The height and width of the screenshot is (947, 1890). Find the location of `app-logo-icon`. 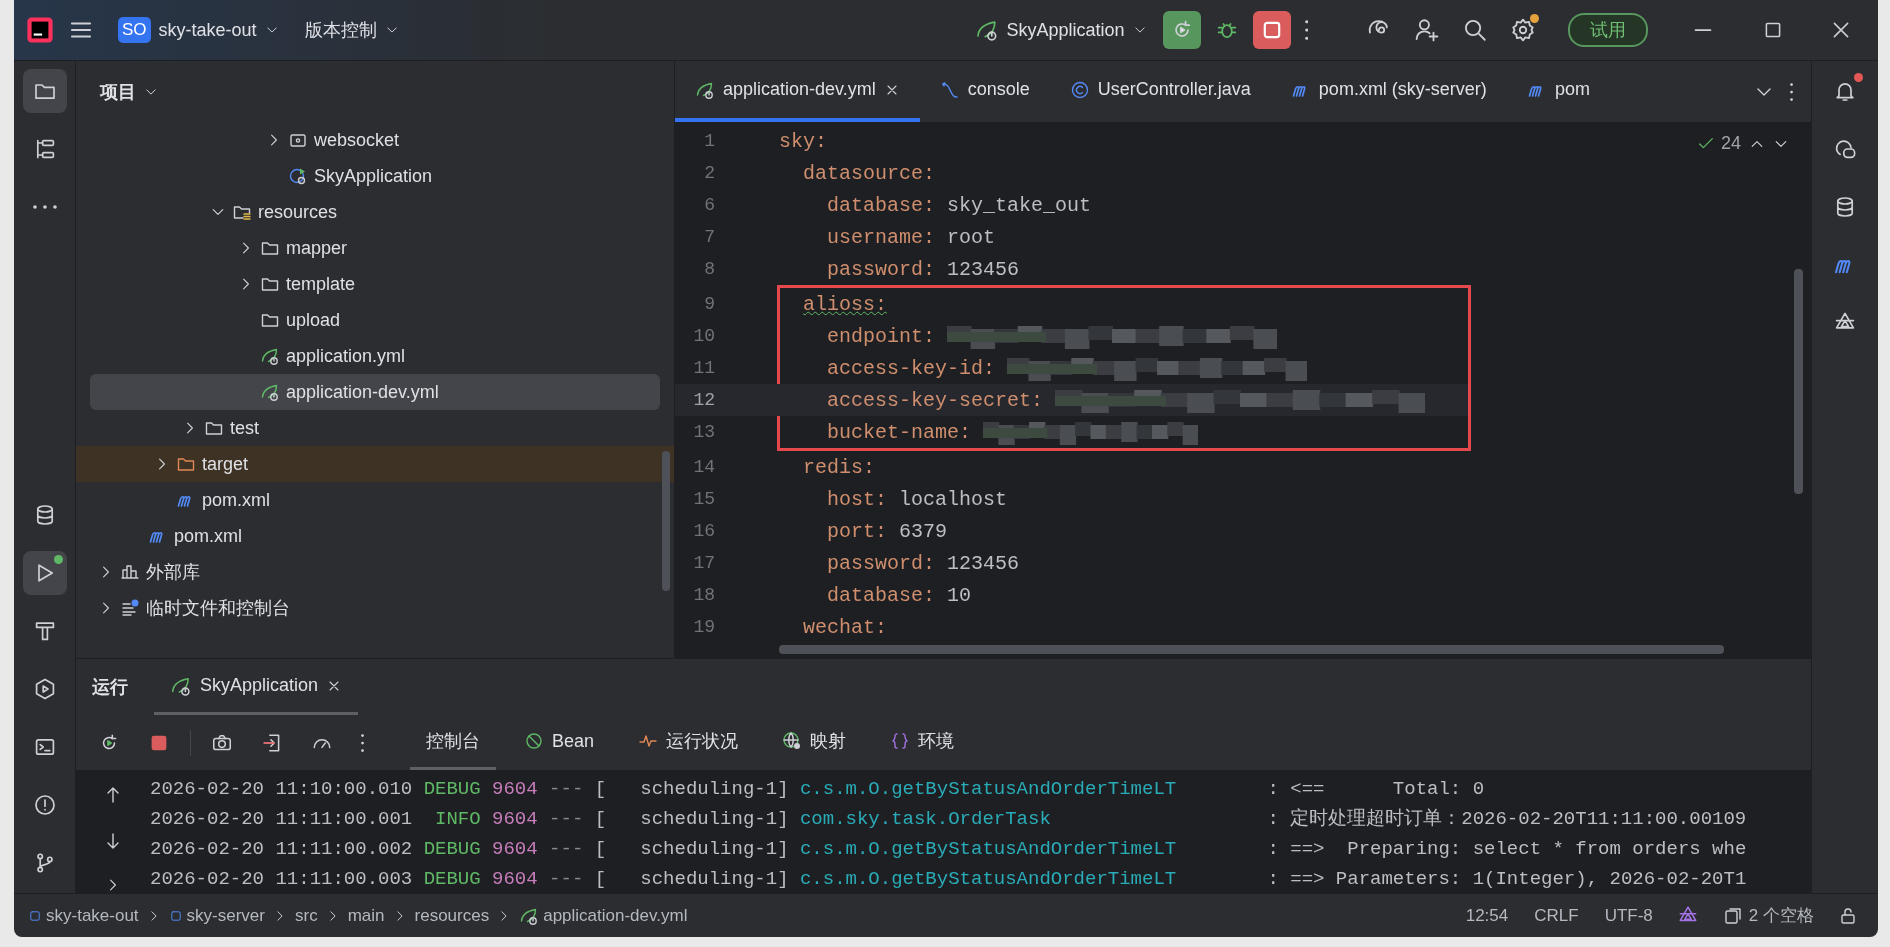

app-logo-icon is located at coordinates (40, 30).